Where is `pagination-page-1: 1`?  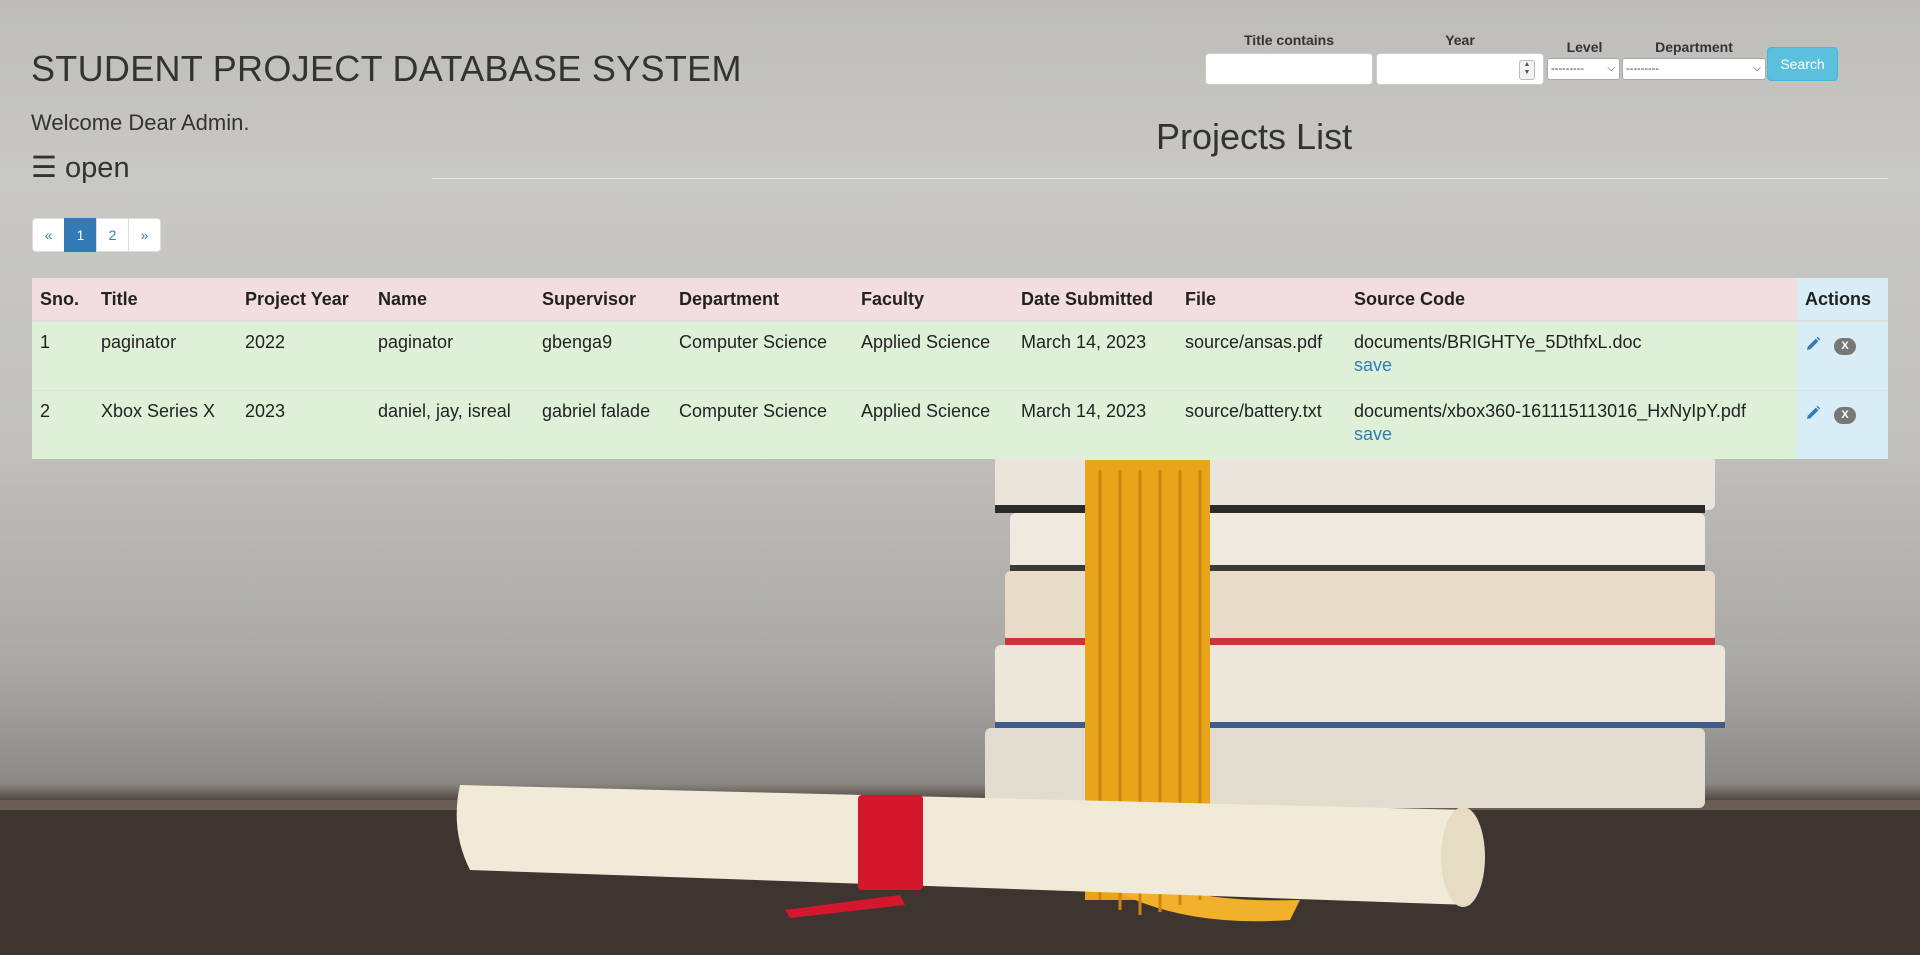 pagination-page-1: 1 is located at coordinates (80, 235).